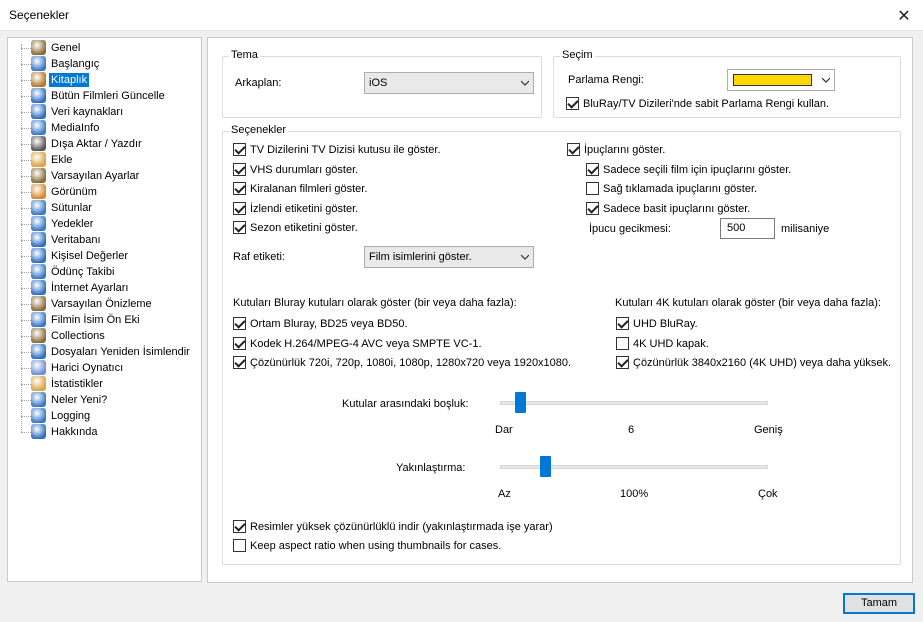 The image size is (923, 622). What do you see at coordinates (75, 64) in the screenshot?
I see `tree-item-label: Başlangıç` at bounding box center [75, 64].